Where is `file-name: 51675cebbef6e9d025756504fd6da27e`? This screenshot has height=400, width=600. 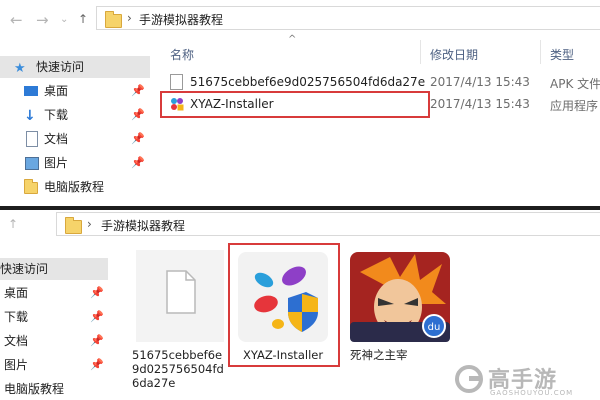 file-name: 51675cebbef6e9d025756504fd6da27e is located at coordinates (308, 82).